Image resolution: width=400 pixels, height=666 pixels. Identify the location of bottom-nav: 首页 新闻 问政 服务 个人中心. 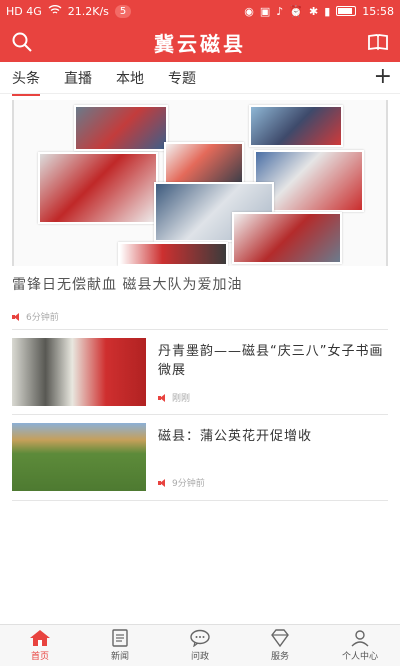
(200, 645).